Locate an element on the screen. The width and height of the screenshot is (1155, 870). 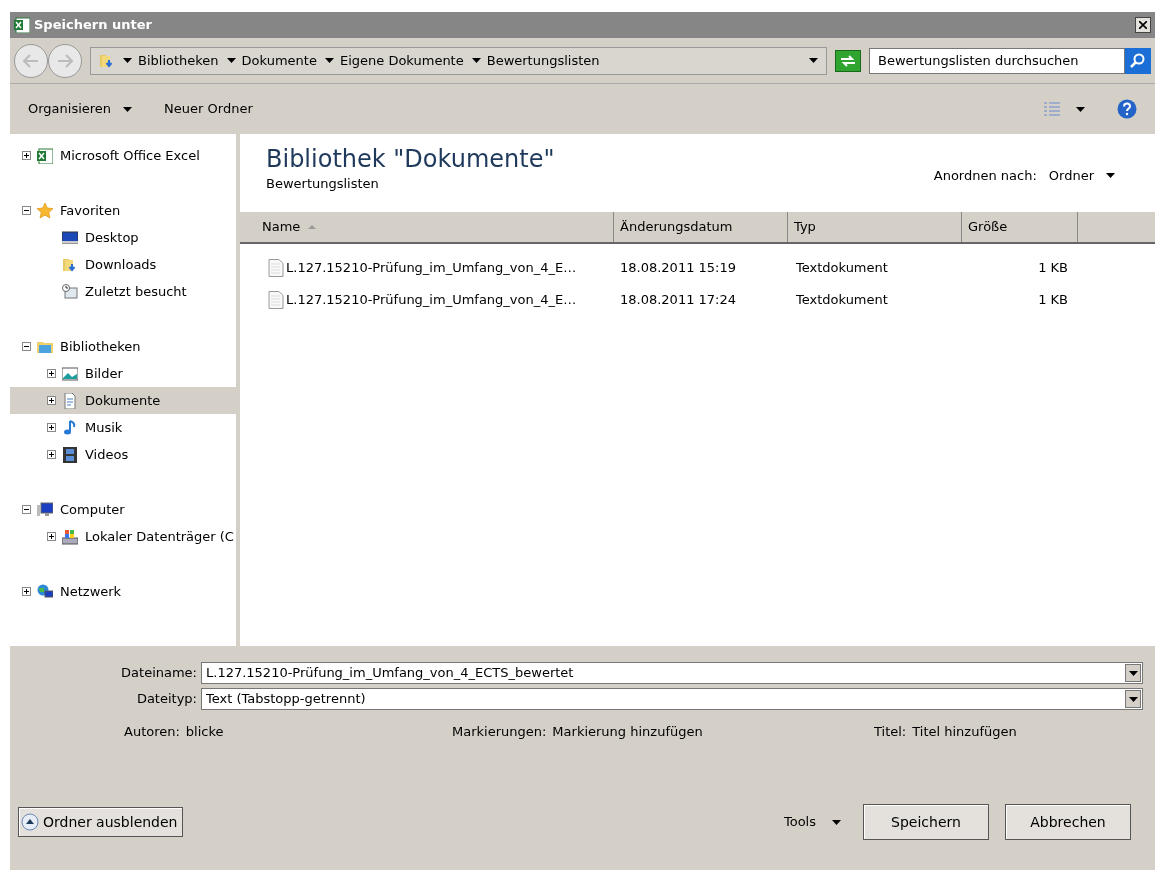
toolbar-button: Neuer Ordner is located at coordinates (208, 109).